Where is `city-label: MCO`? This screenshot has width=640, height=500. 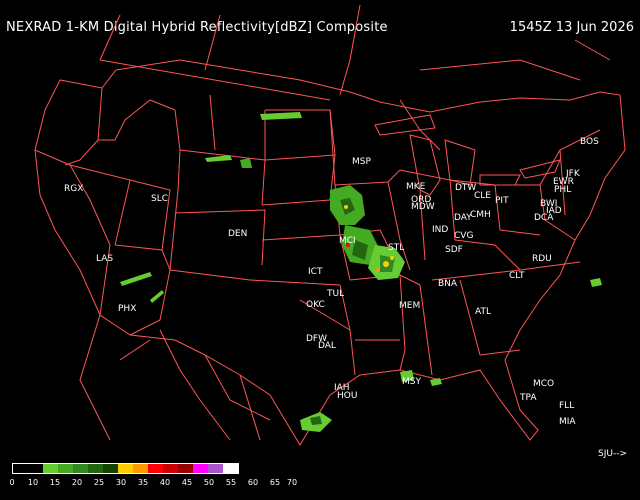
city-label: MCO is located at coordinates (544, 384).